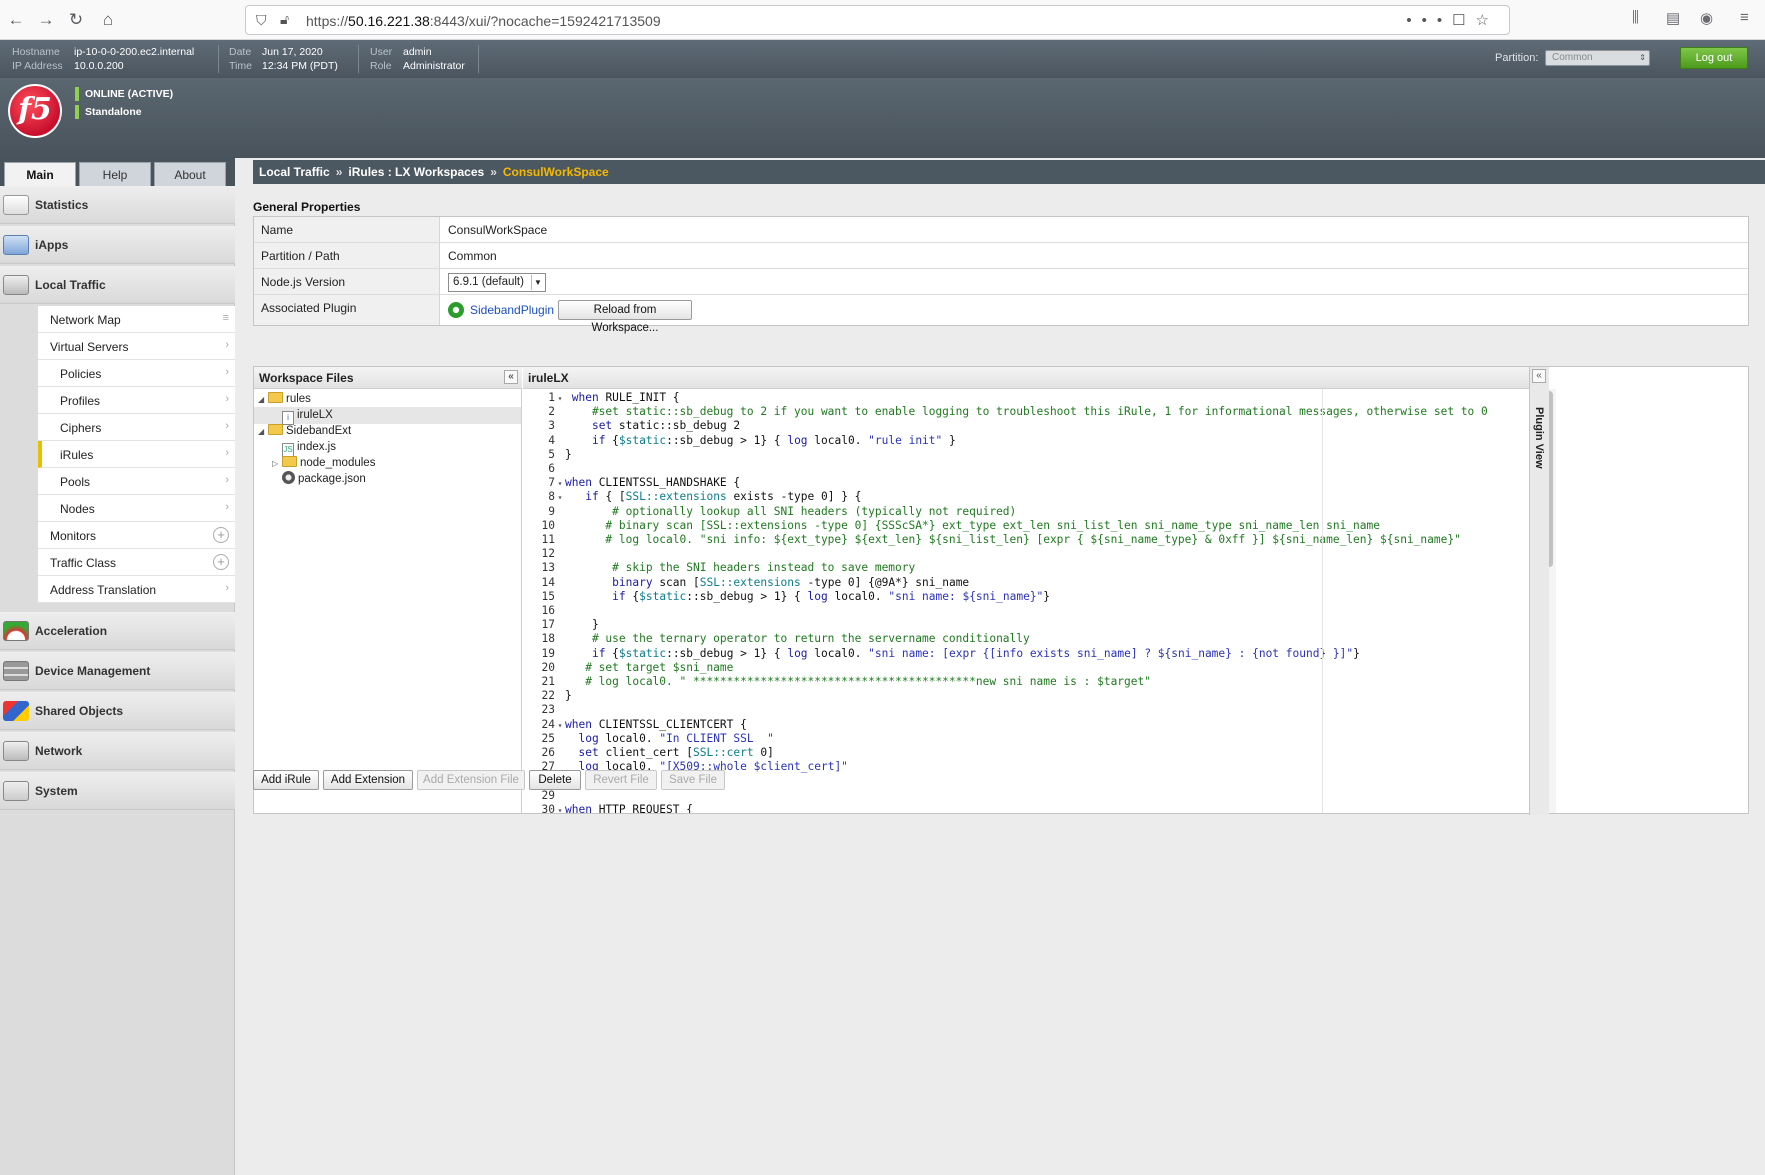 The height and width of the screenshot is (1175, 1765). I want to click on account-icon: ◉, so click(1706, 18).